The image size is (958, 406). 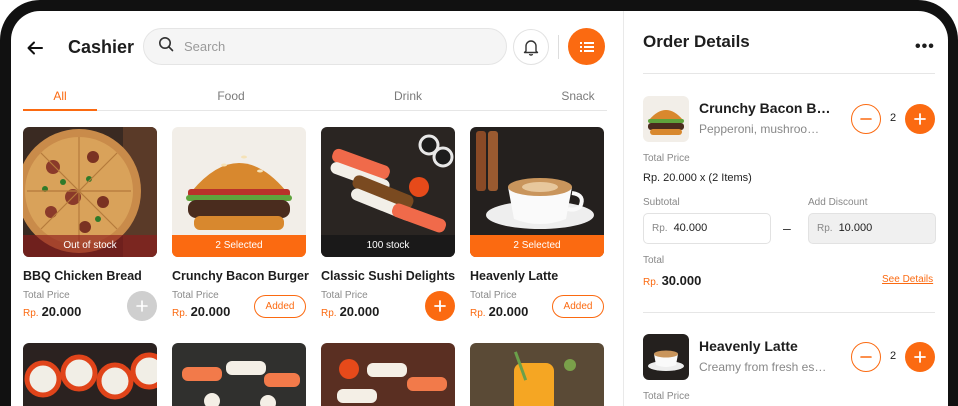 What do you see at coordinates (239, 192) in the screenshot?
I see `product-image-burger: 2 Selected` at bounding box center [239, 192].